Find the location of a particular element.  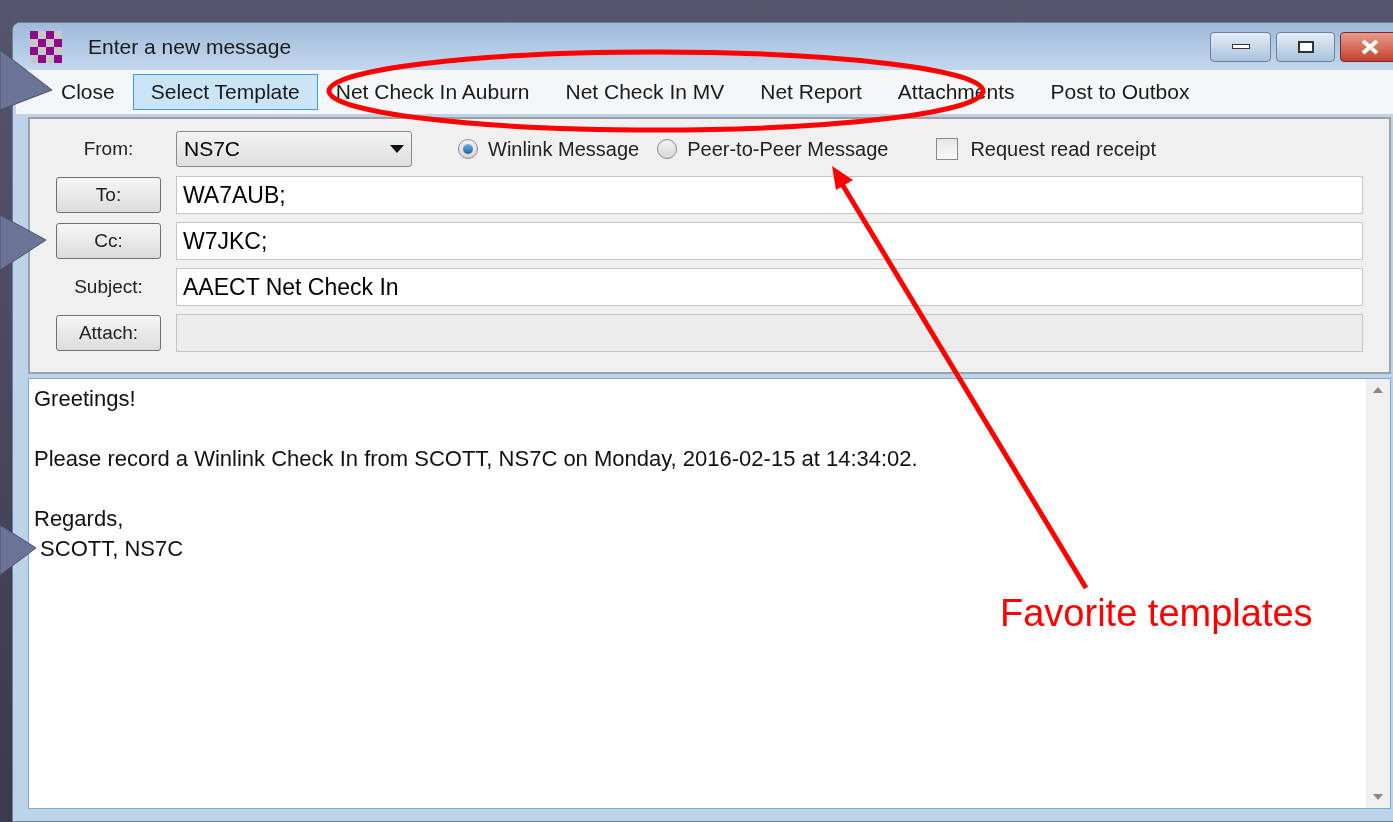

field-label: Subject: is located at coordinates (108, 286).